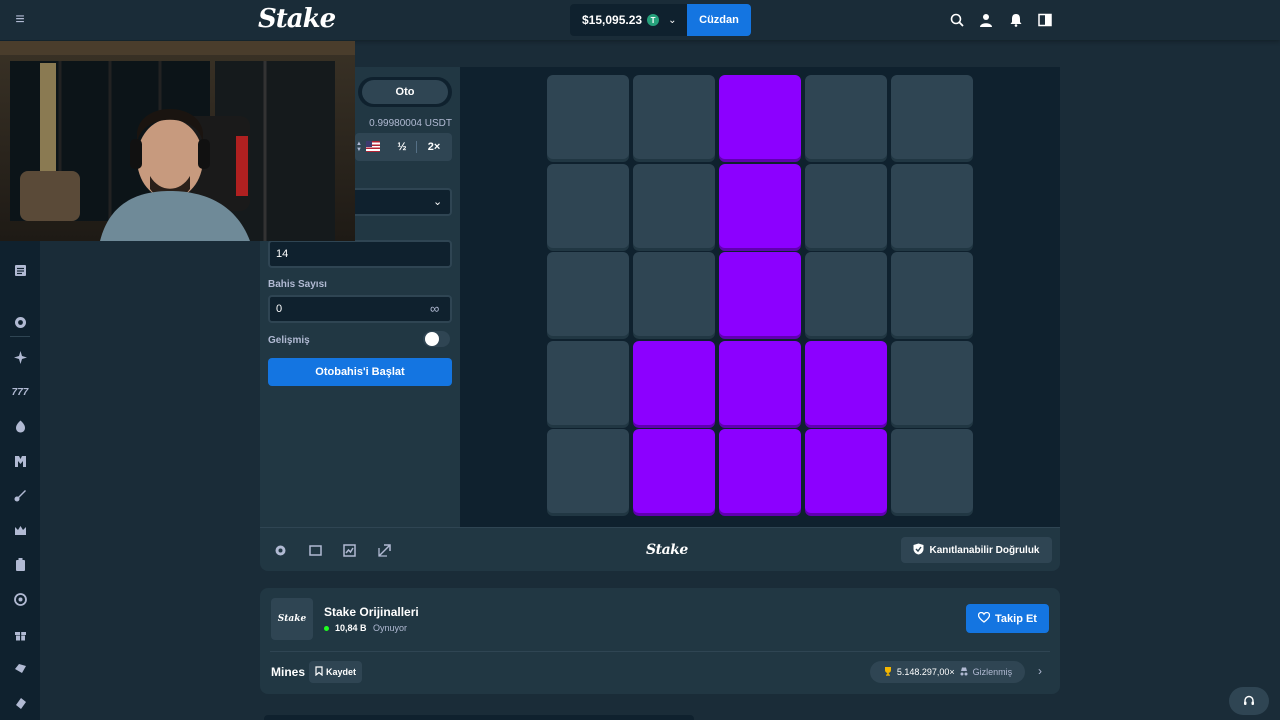  Describe the element at coordinates (390, 628) in the screenshot. I see `players-label: Oynuyor` at that location.